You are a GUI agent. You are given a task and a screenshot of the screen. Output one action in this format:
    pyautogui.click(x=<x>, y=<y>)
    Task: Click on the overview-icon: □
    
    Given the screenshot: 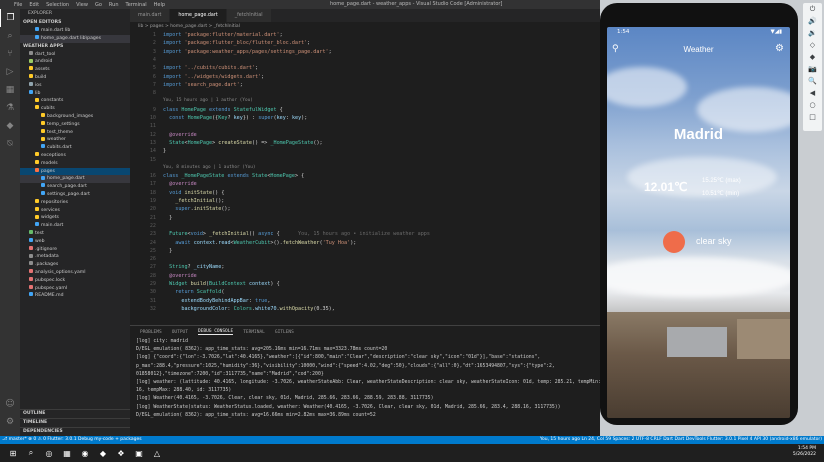 What is the action you would take?
    pyautogui.click(x=812, y=117)
    